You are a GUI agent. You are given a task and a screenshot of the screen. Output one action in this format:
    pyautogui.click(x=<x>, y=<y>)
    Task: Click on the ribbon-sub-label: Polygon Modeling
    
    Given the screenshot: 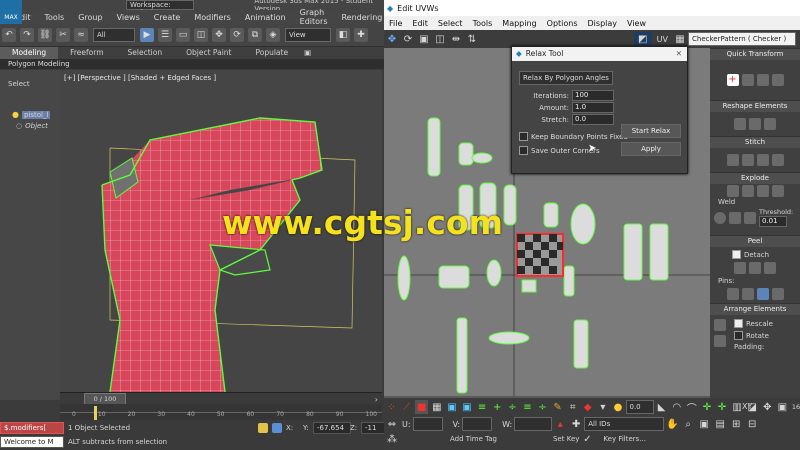 What is the action you would take?
    pyautogui.click(x=35, y=64)
    